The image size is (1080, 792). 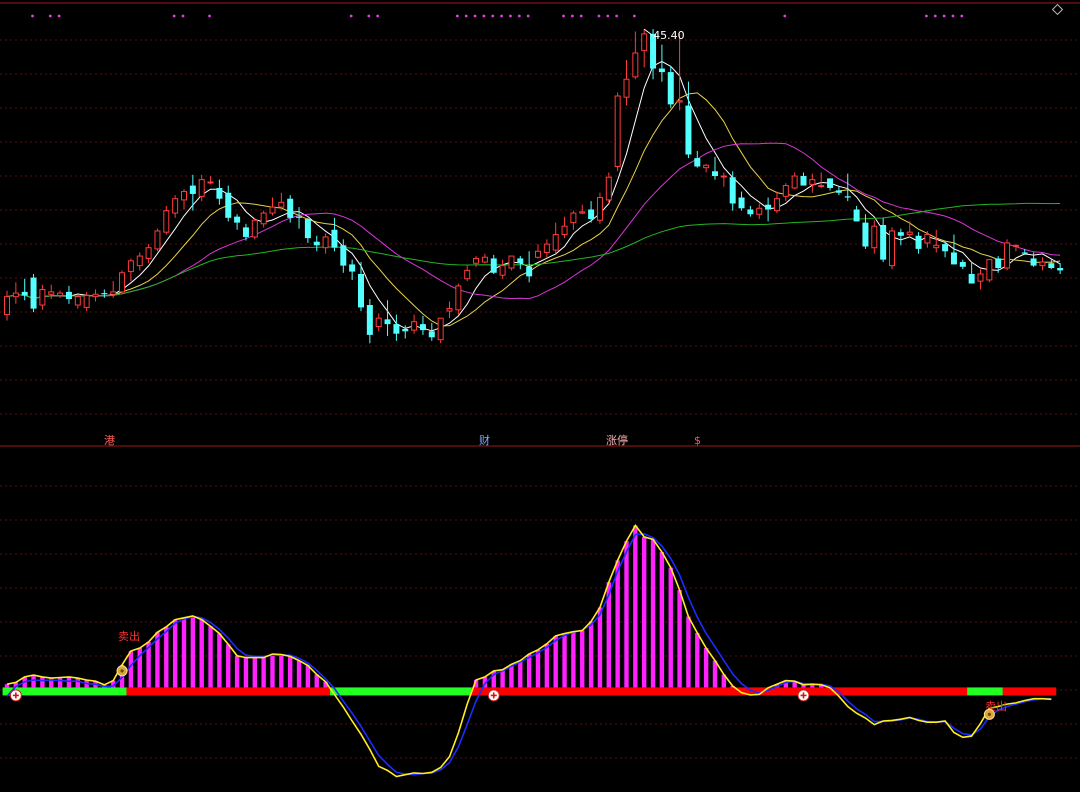 I want to click on signal-markers: 卖出 卖出, so click(x=508, y=674).